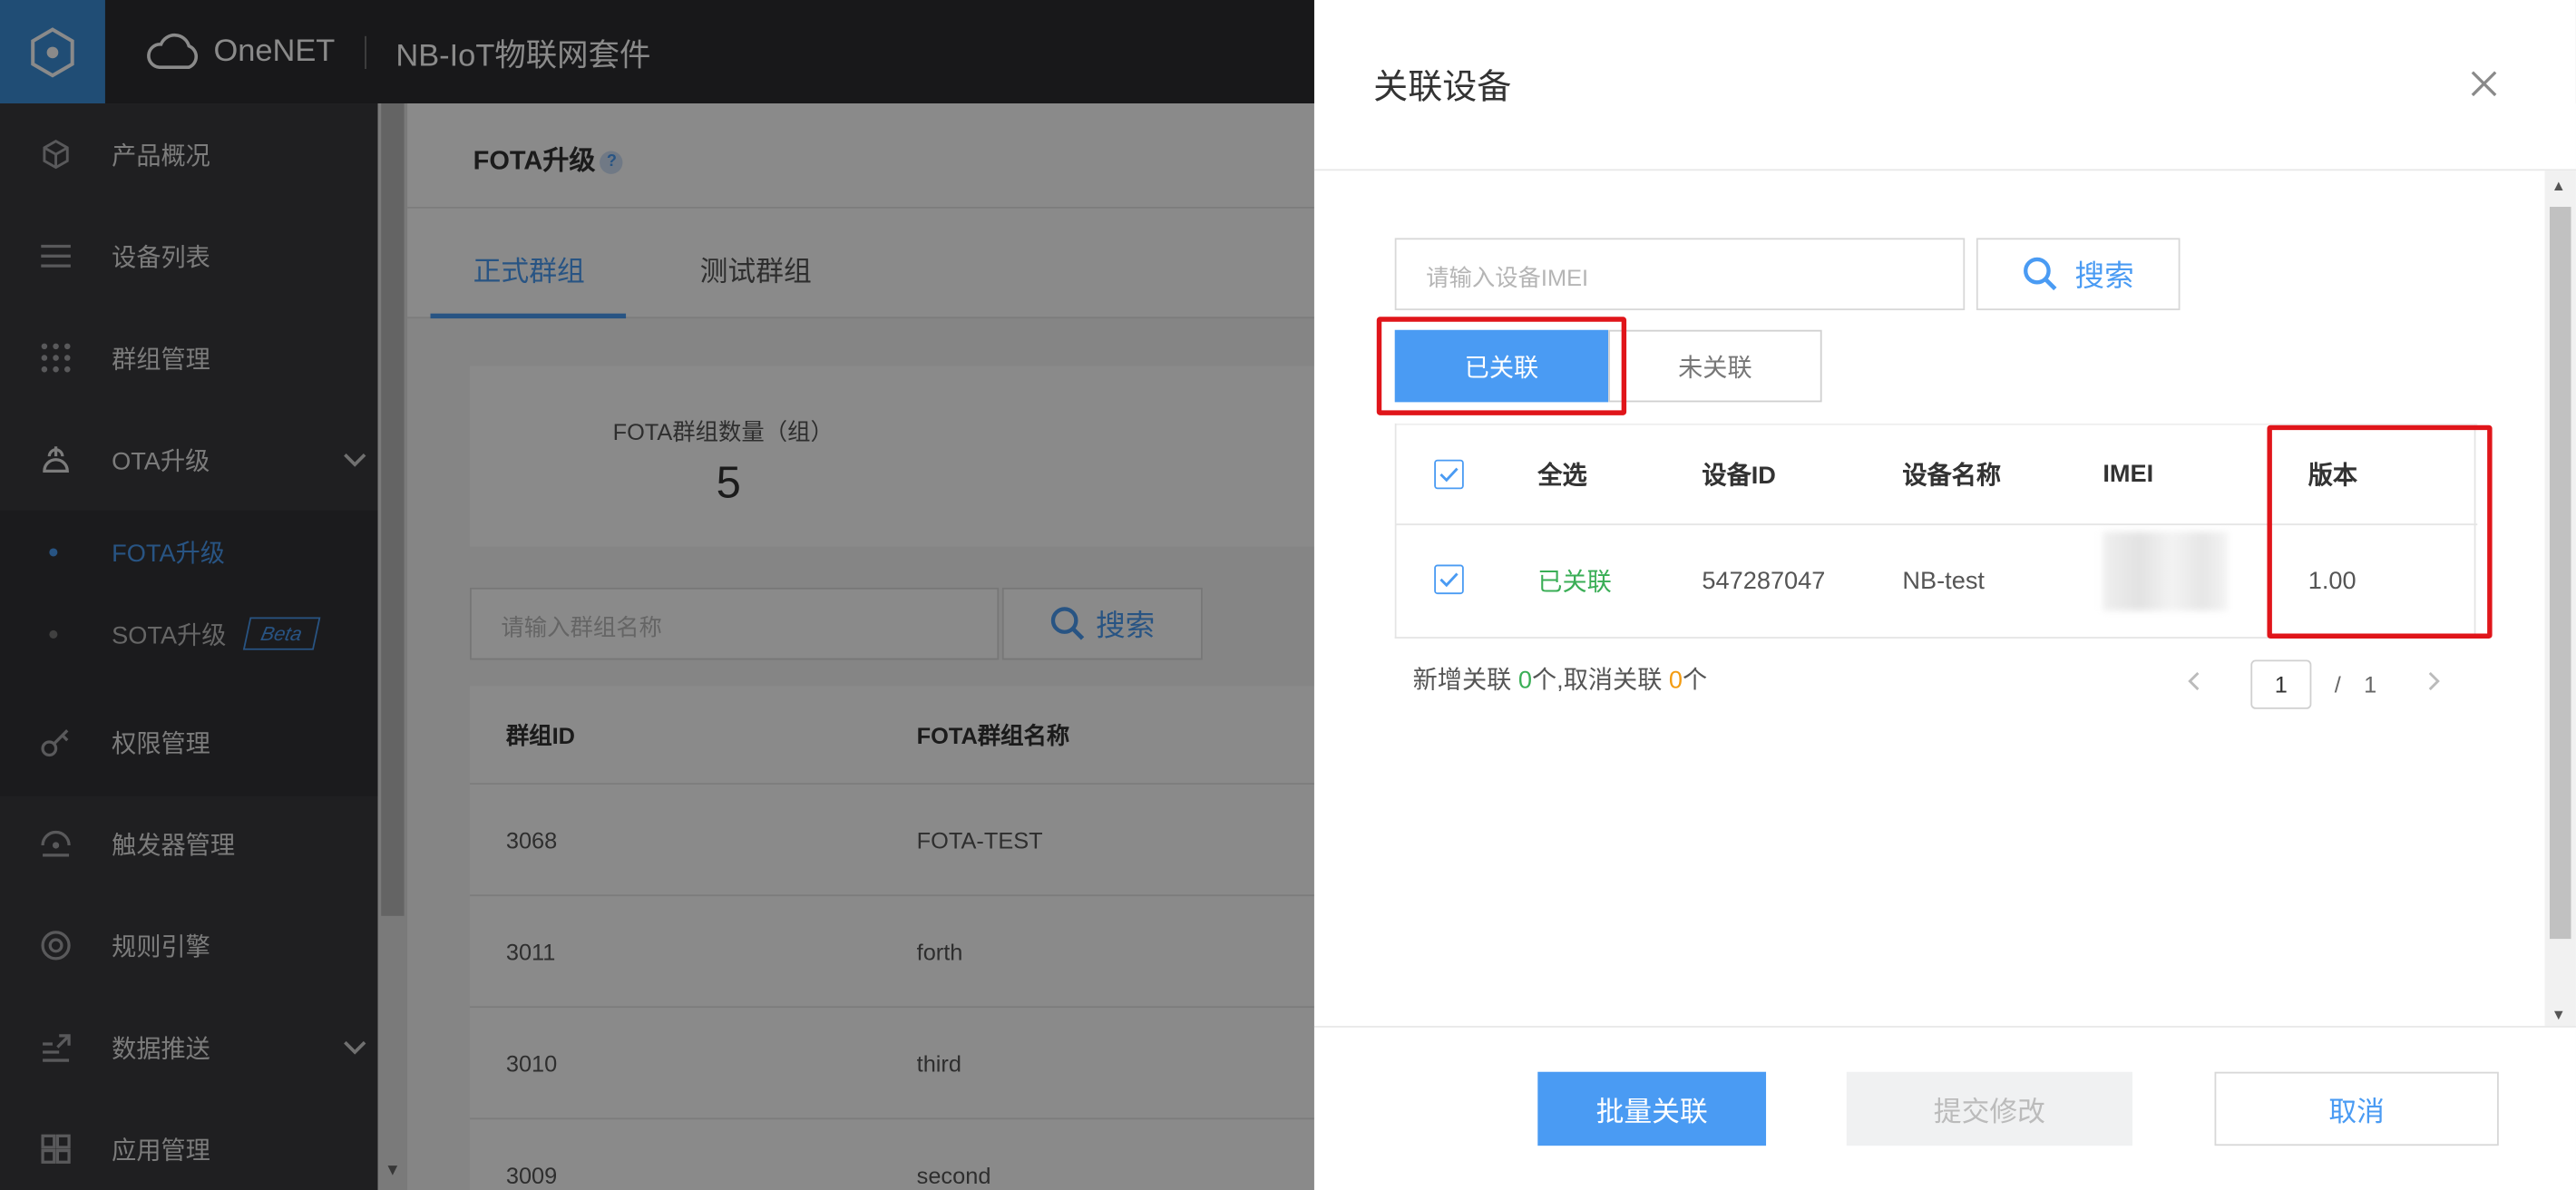 This screenshot has width=2576, height=1190. I want to click on panel-footer: 批量关联 提交修改 取消, so click(1944, 1108).